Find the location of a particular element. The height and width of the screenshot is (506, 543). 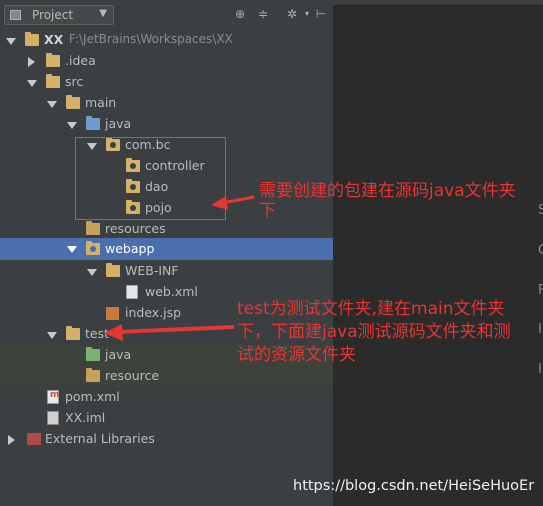

tree-item-java: java is located at coordinates (166, 124).